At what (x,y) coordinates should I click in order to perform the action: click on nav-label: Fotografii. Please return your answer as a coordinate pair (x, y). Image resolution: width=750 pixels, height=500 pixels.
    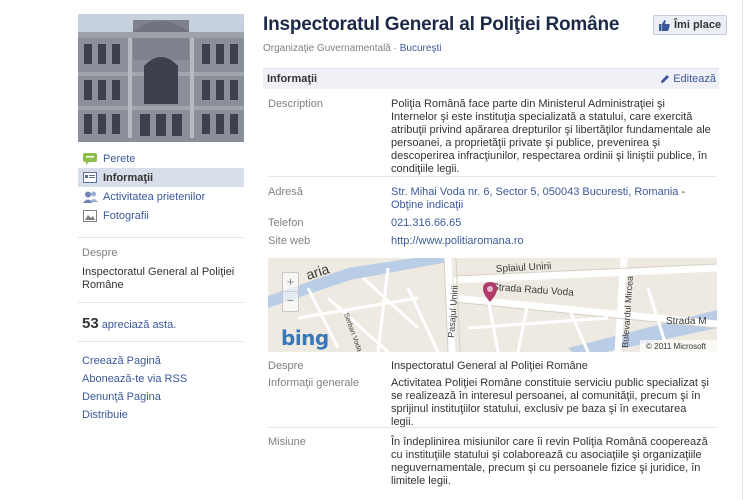
    Looking at the image, I should click on (126, 215).